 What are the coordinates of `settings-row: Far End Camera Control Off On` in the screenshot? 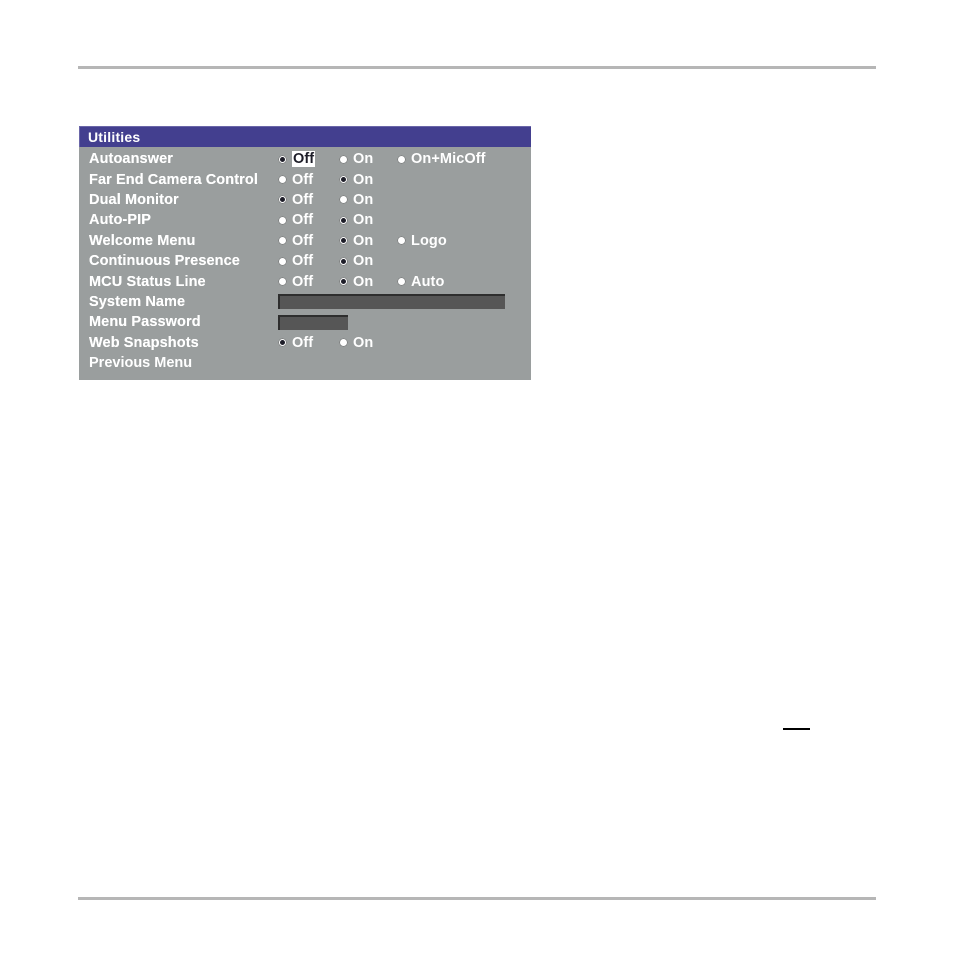 It's located at (305, 179).